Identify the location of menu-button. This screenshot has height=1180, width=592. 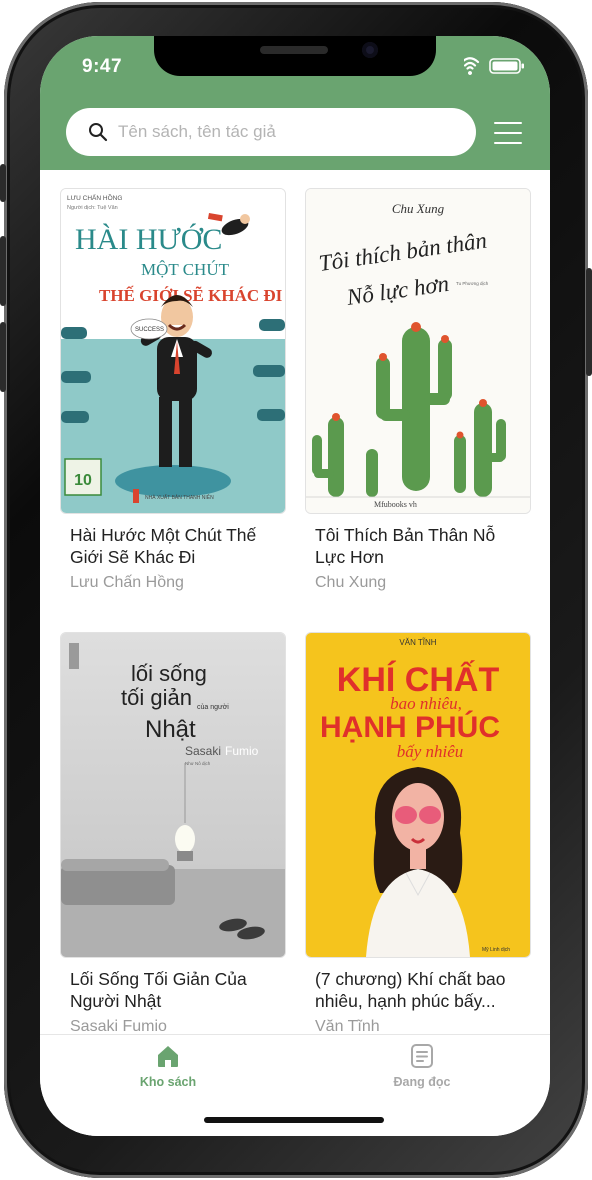
(508, 133).